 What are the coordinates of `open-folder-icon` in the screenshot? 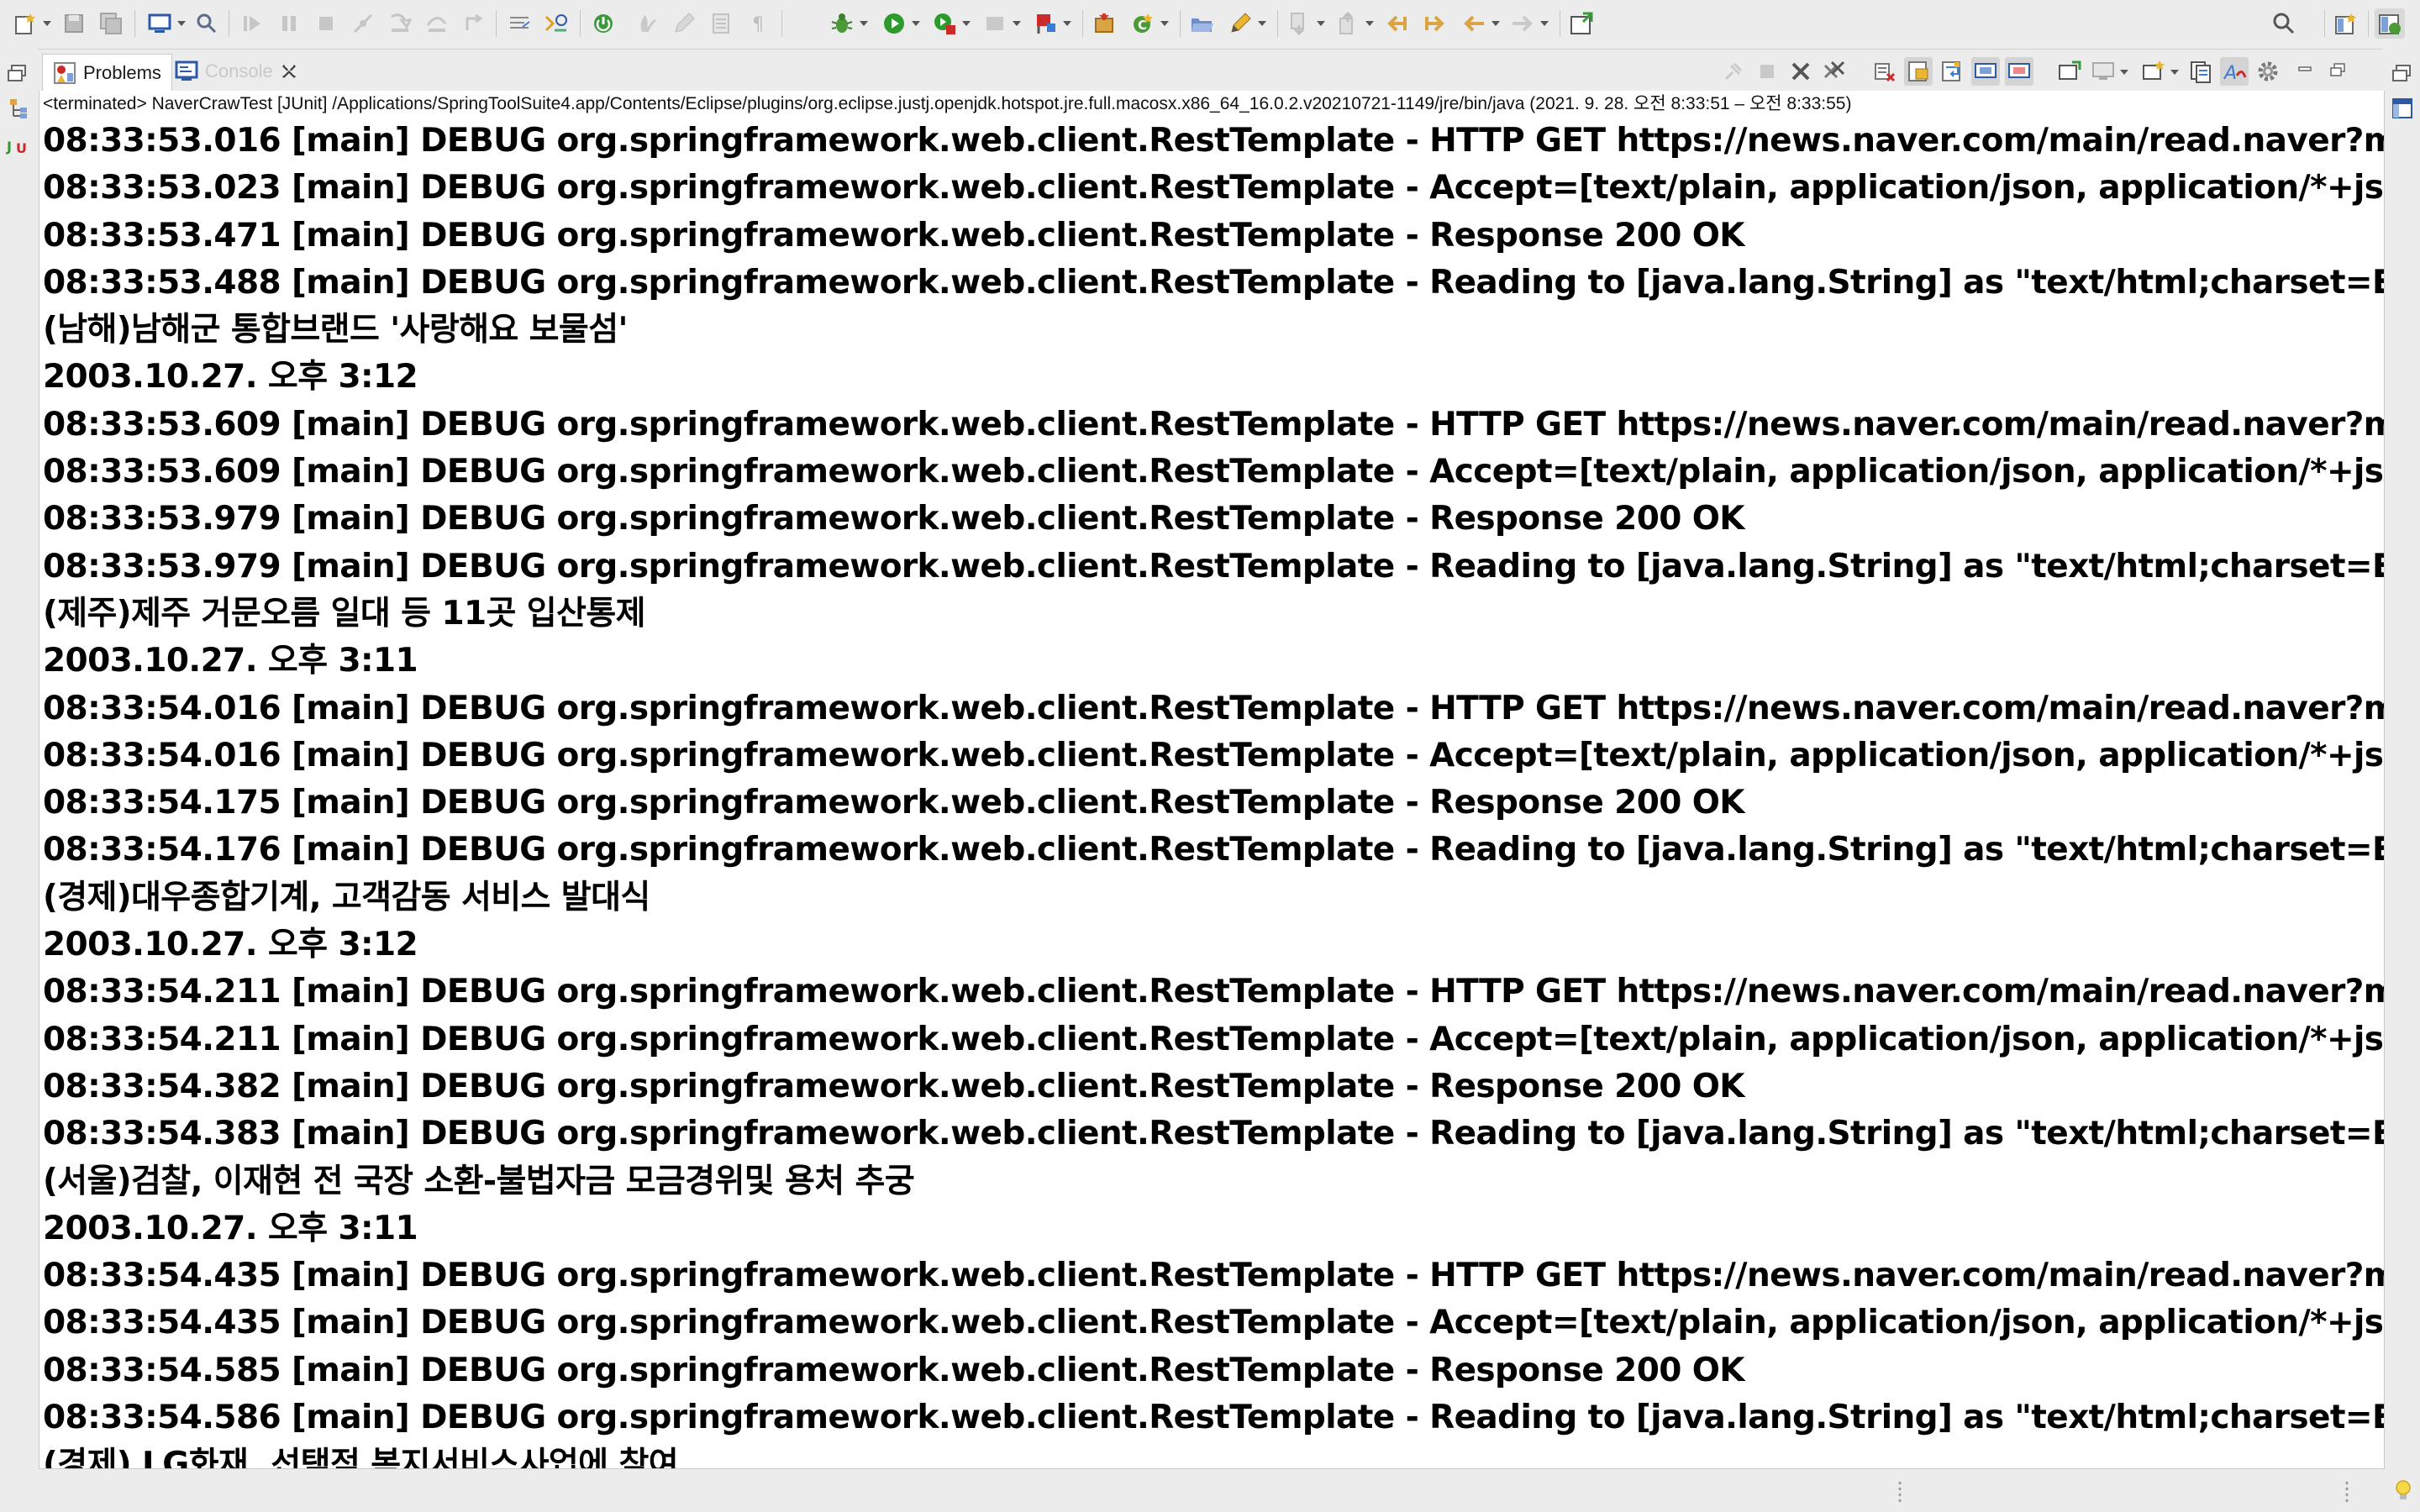 It's located at (1201, 23).